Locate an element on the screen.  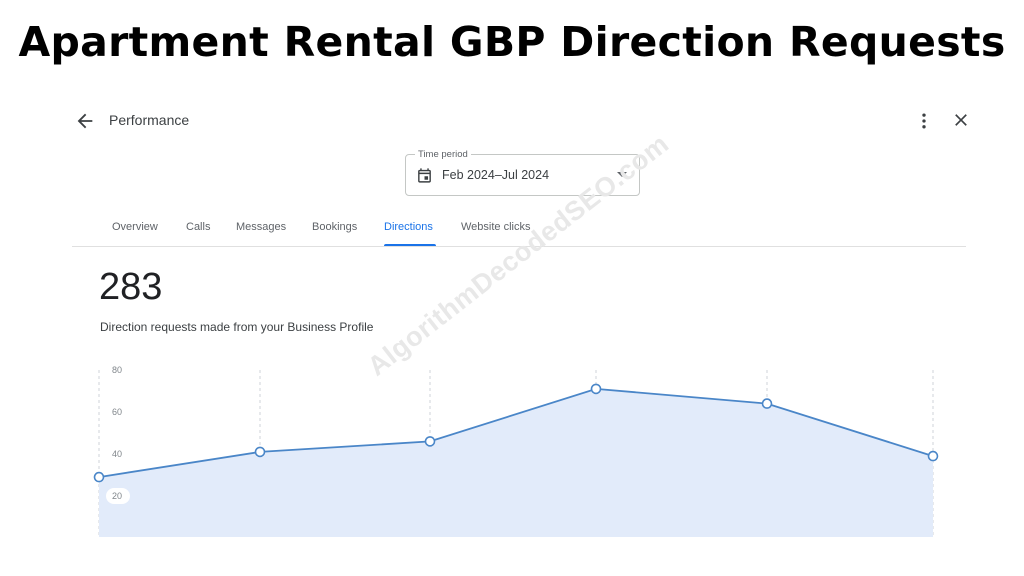
y-tick-label-20: 20 is located at coordinates (117, 496).